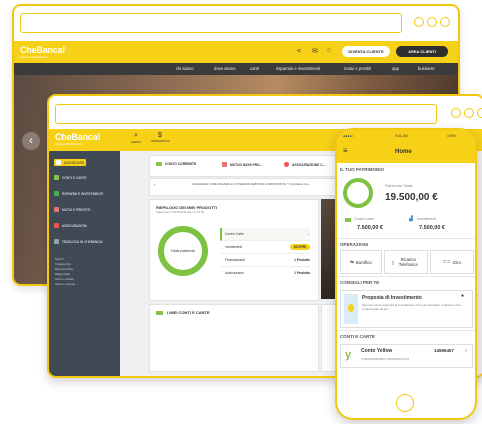 This screenshot has height=424, width=482. Describe the element at coordinates (176, 164) in the screenshot. I see `shortcut-conto: CONTO CORRENTE` at that location.